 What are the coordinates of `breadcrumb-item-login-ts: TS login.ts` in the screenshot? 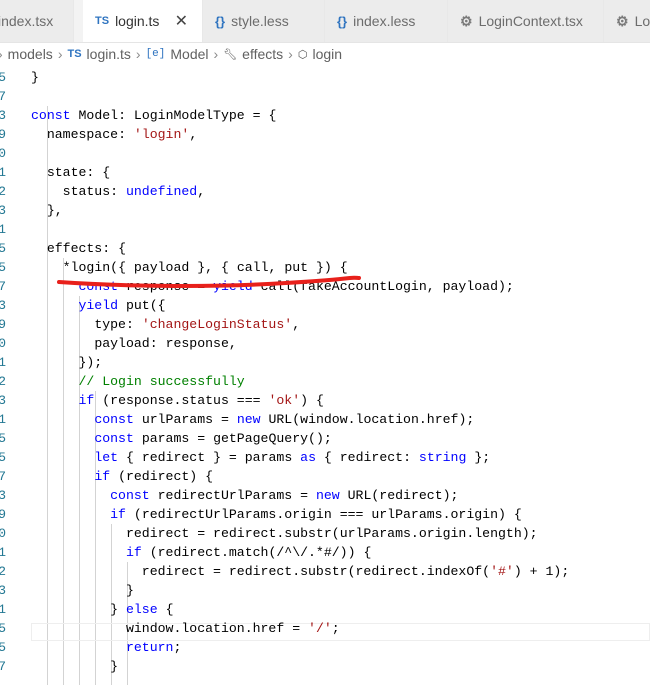 It's located at (98, 54).